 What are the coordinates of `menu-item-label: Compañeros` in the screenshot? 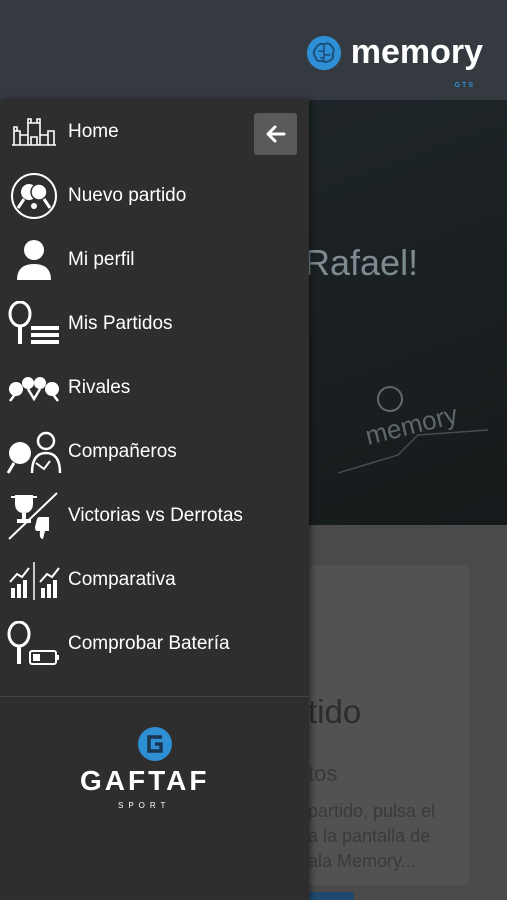 It's located at (122, 451).